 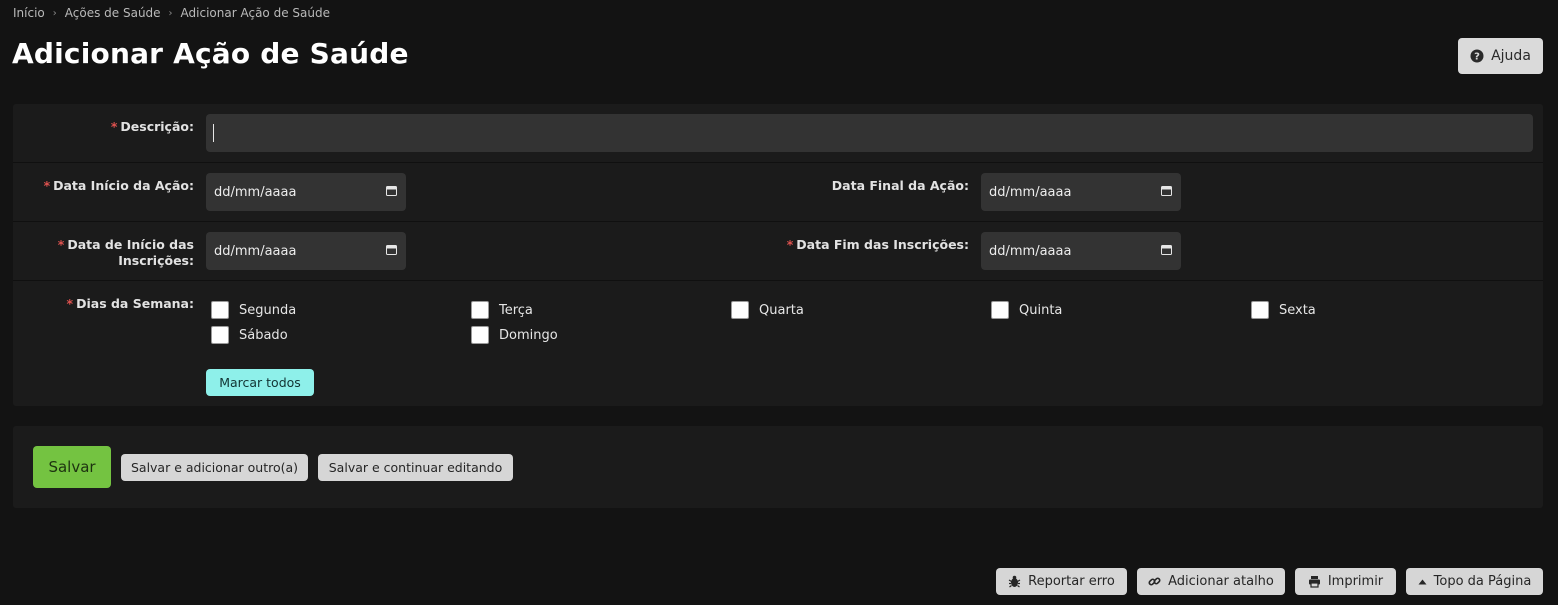 I want to click on checkbox-segunda: Segunda, so click(x=253, y=310).